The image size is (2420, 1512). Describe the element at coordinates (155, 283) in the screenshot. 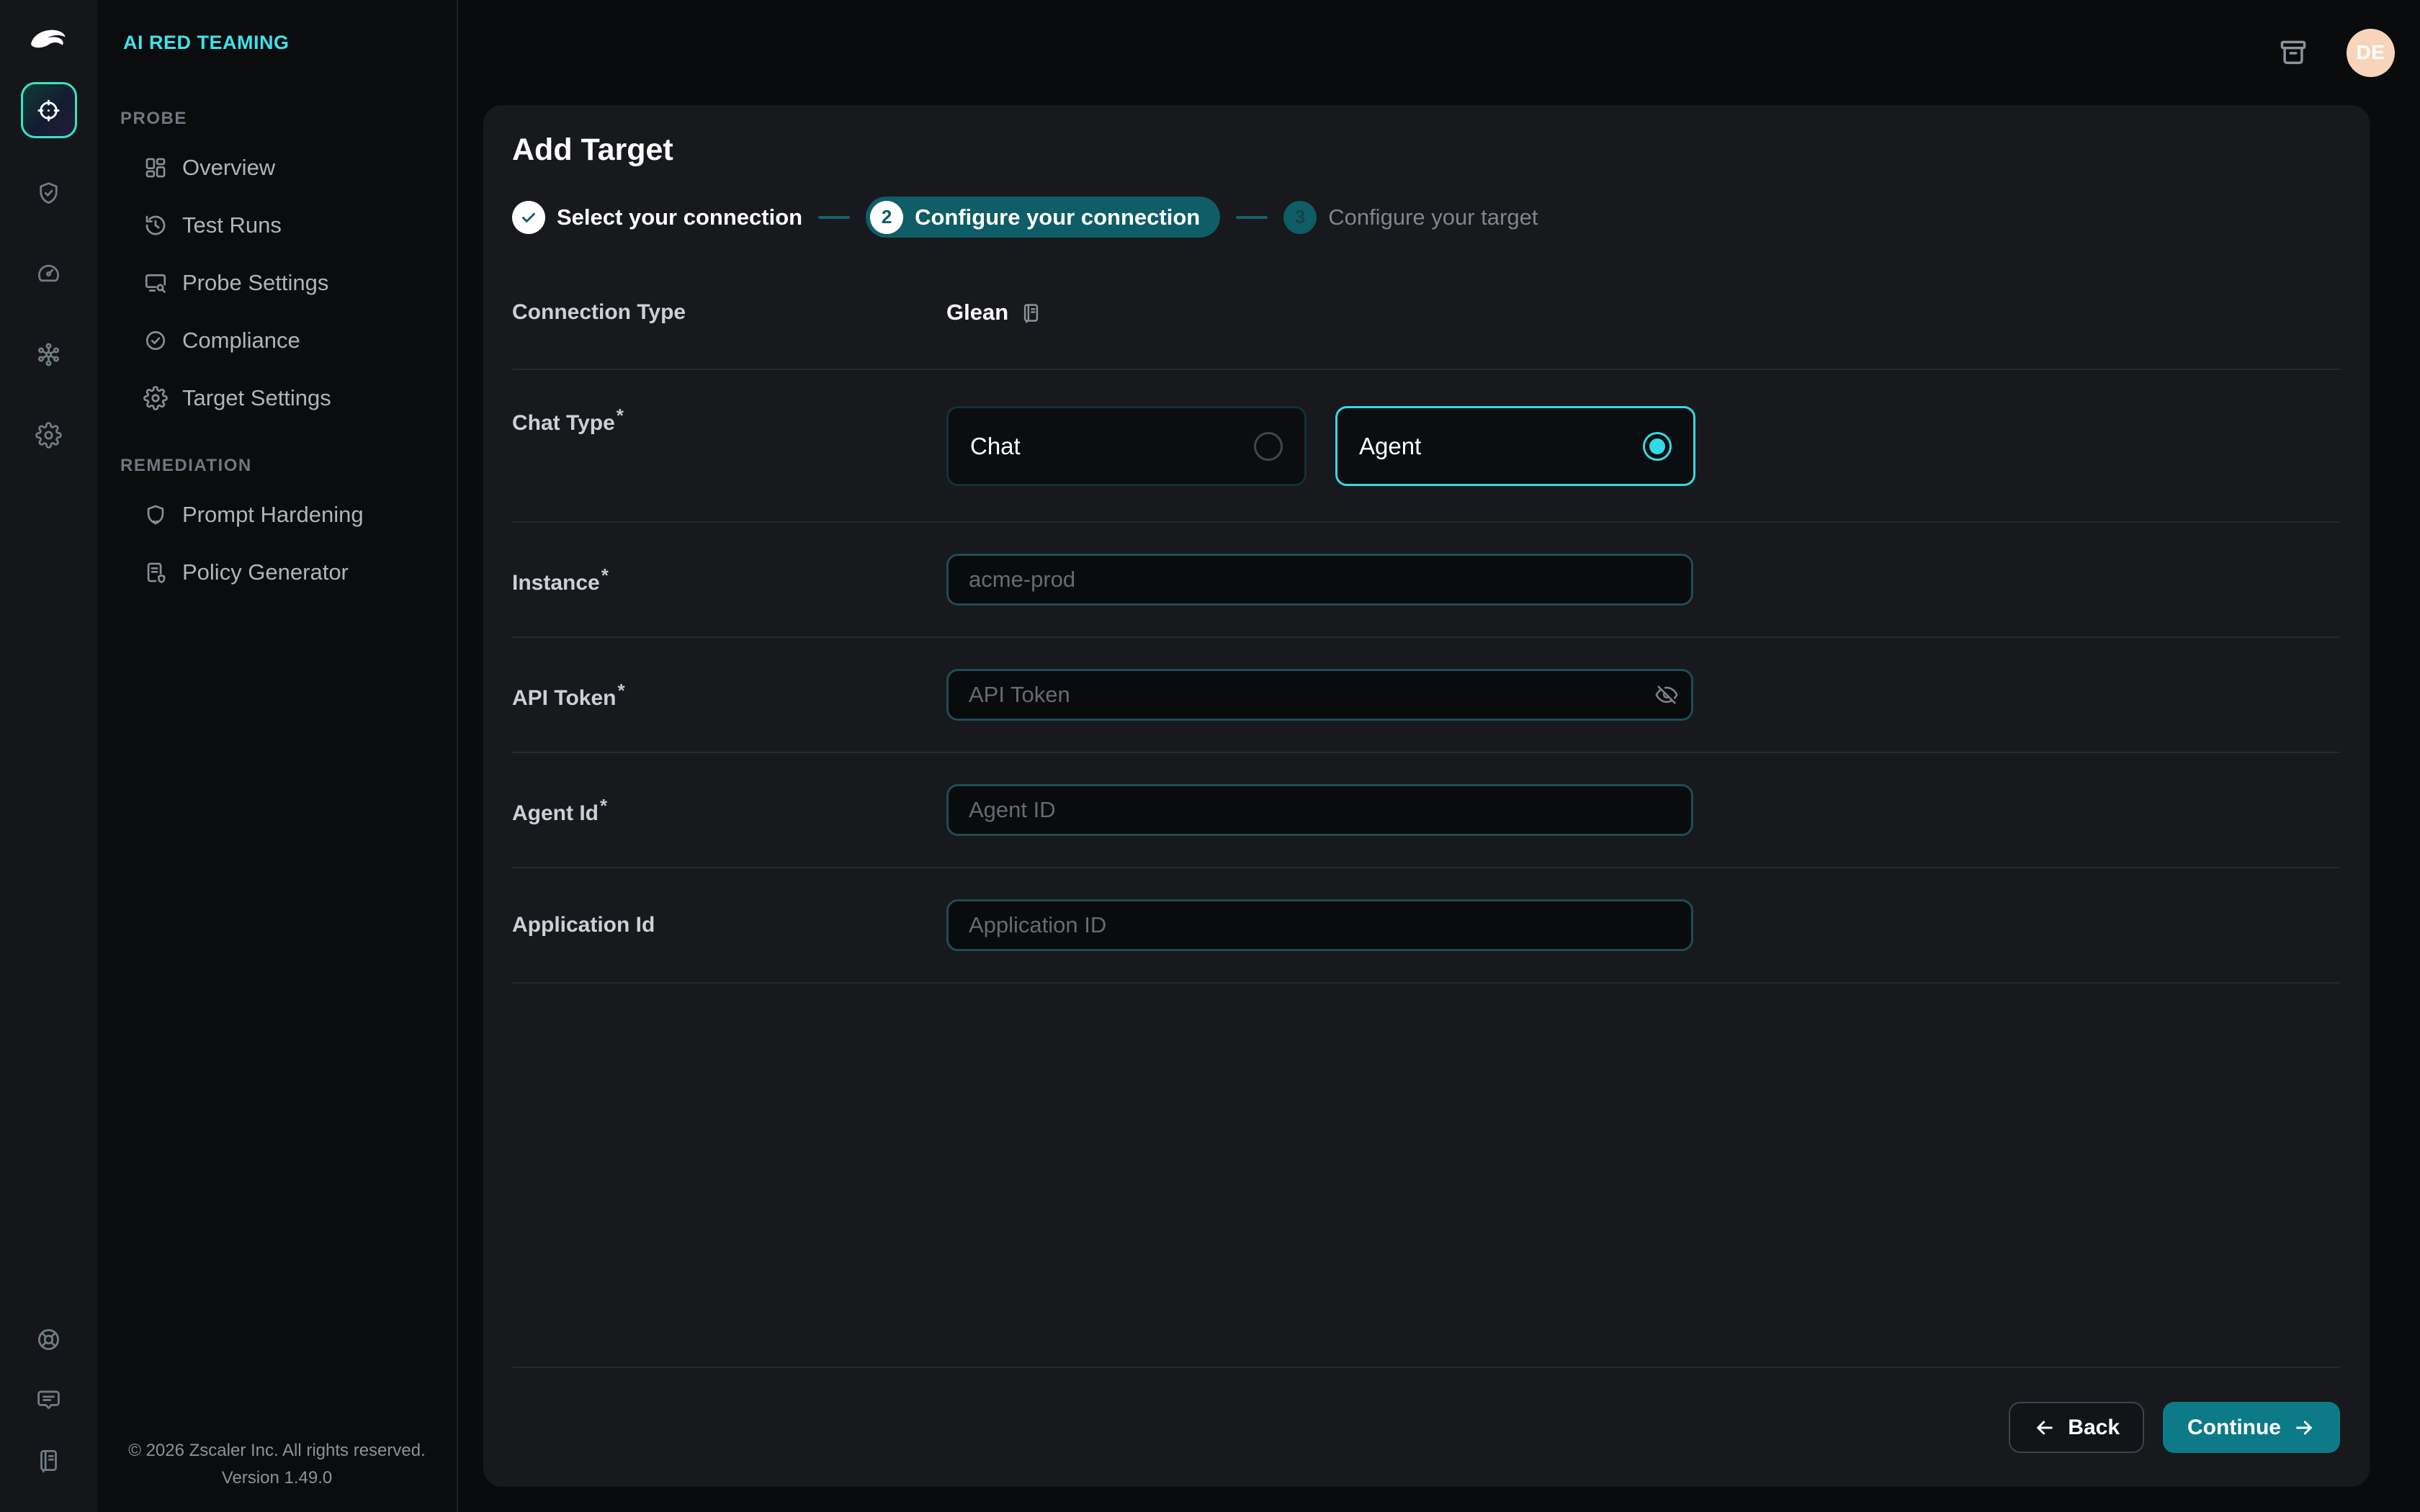

I see `monitor-search-icon` at that location.